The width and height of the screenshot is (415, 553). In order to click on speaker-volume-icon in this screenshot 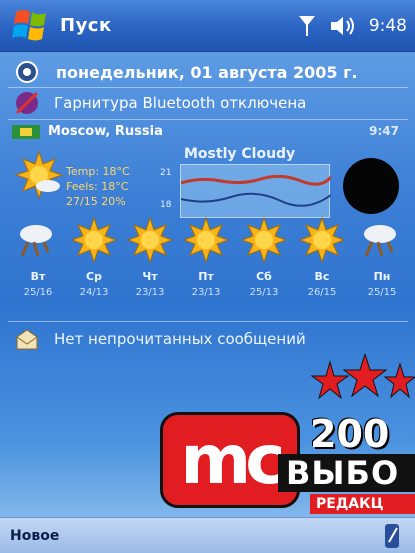, I will do `click(343, 26)`.